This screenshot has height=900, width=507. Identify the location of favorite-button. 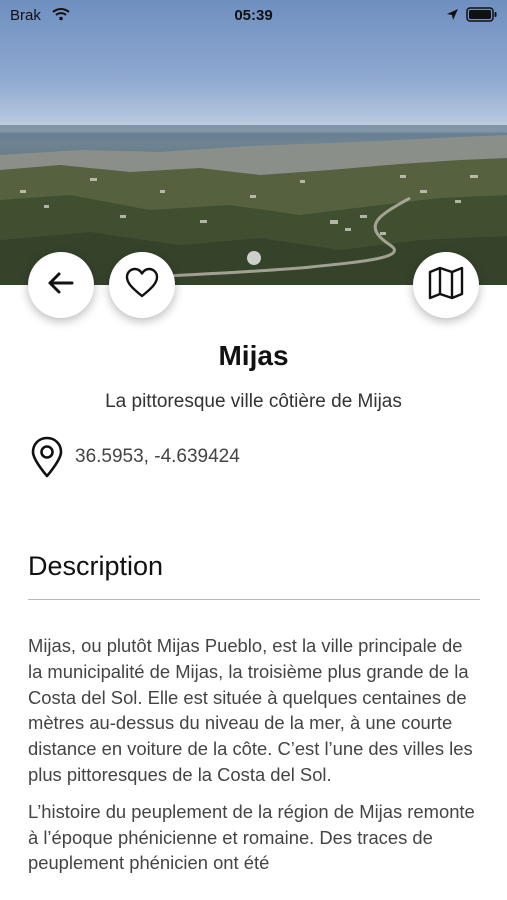
(142, 285).